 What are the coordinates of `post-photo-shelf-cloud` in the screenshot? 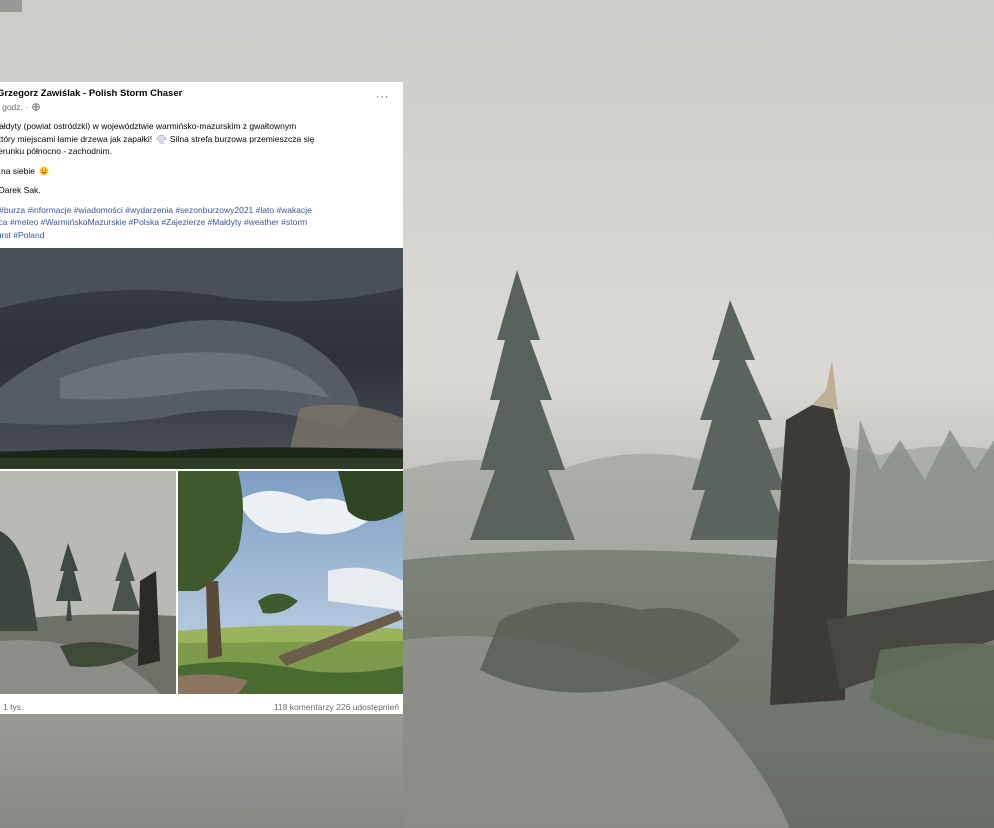 It's located at (201, 358).